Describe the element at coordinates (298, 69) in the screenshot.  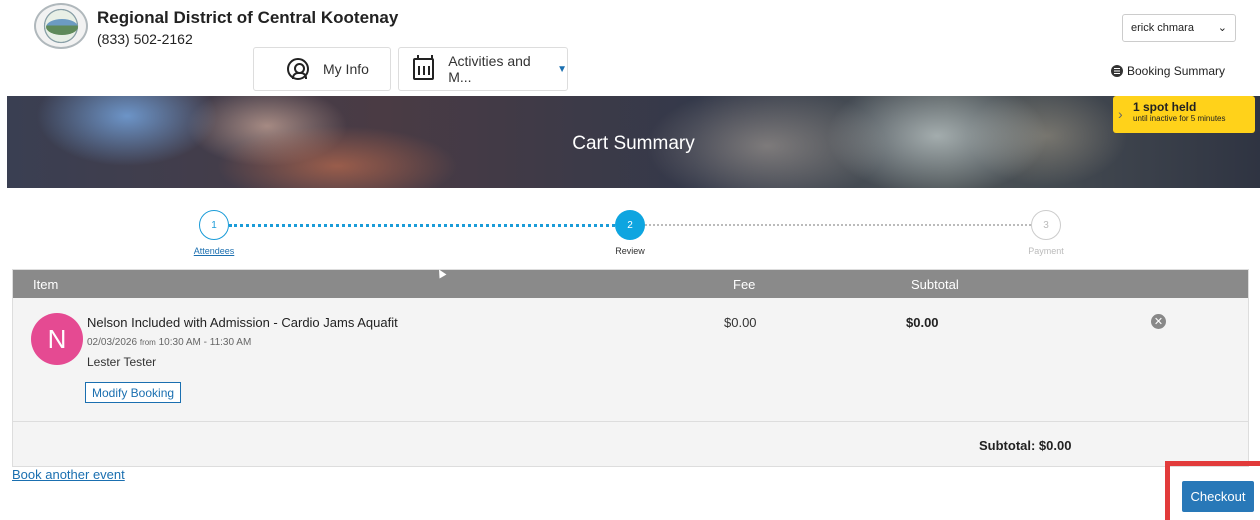
I see `person-icon` at that location.